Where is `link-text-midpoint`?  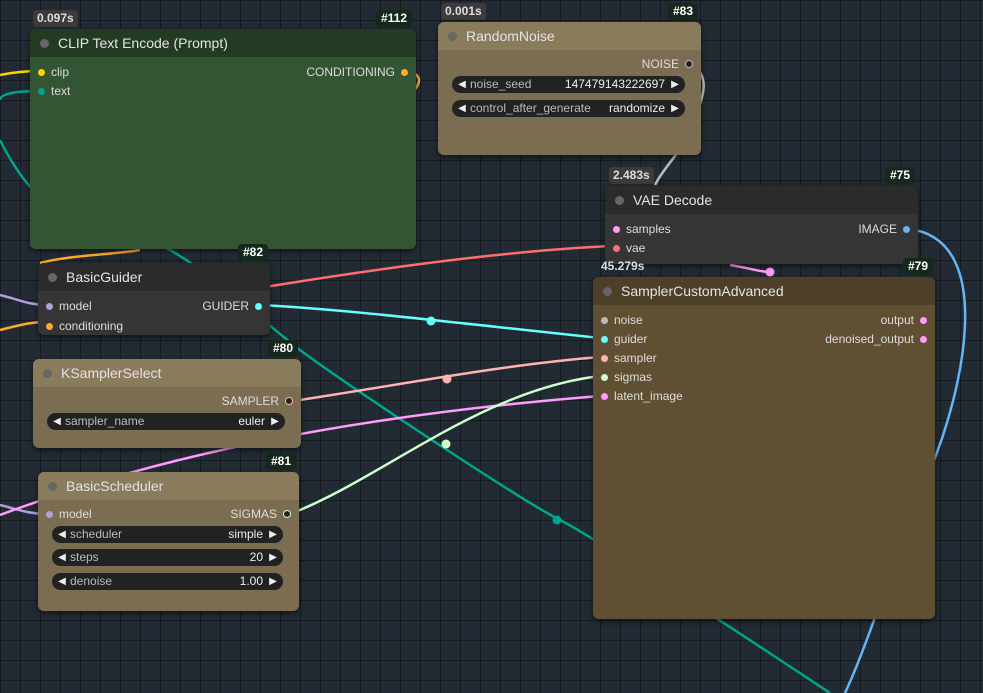
link-text-midpoint is located at coordinates (557, 520).